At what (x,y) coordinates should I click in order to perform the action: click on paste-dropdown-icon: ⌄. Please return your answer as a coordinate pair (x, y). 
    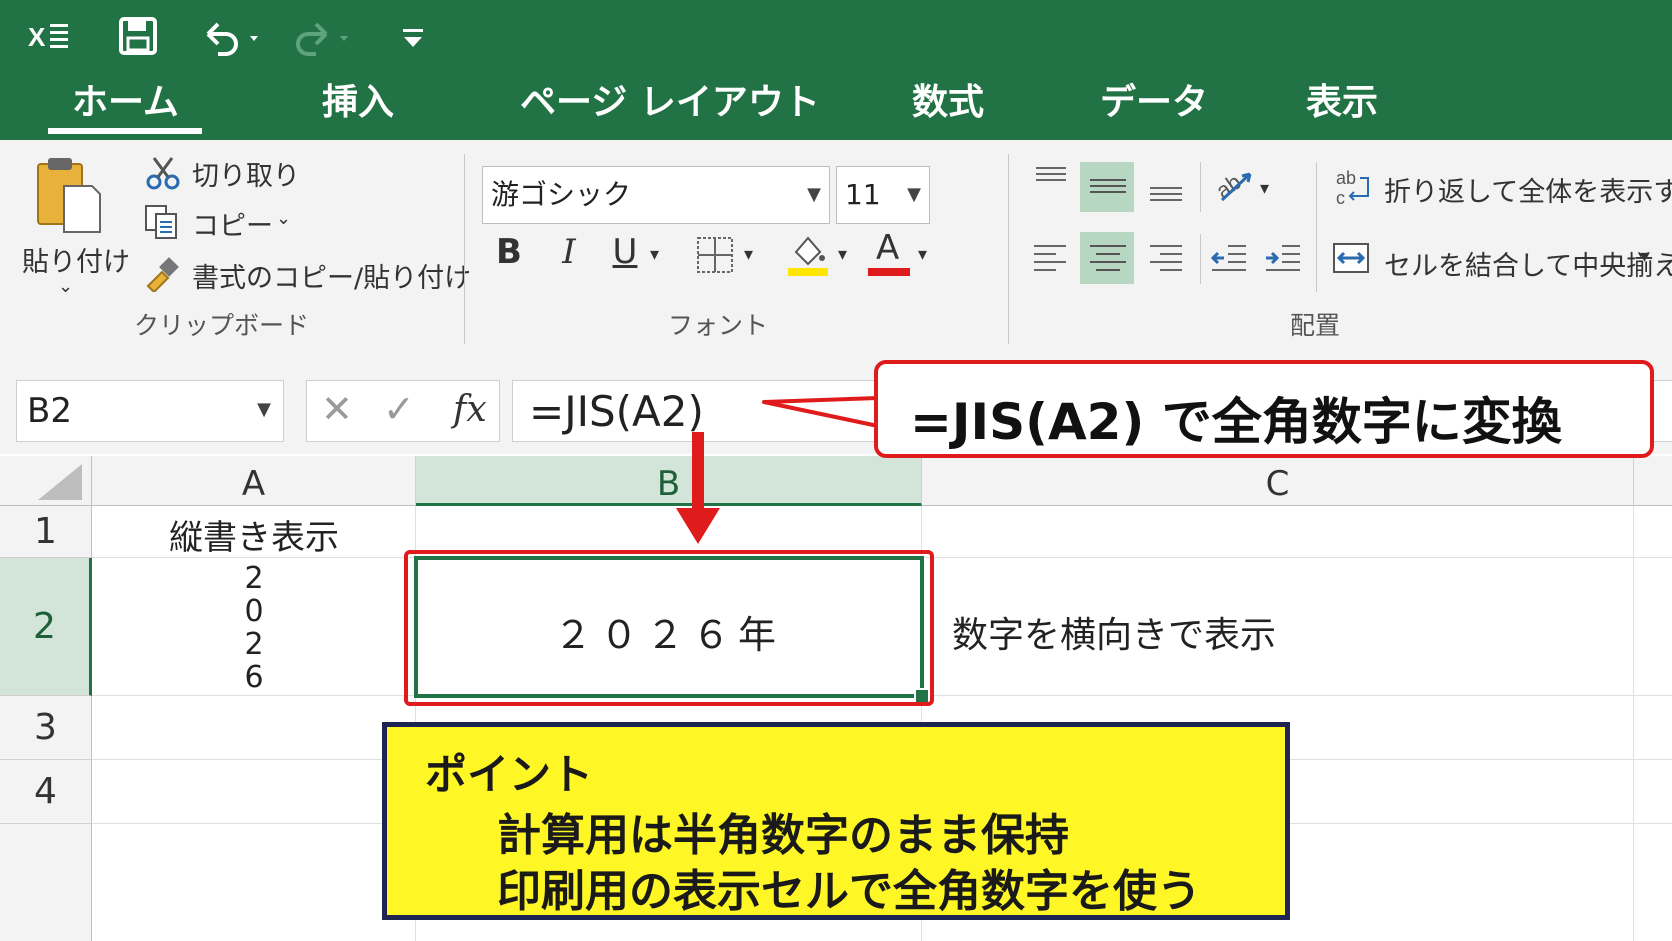
    Looking at the image, I should click on (65, 286).